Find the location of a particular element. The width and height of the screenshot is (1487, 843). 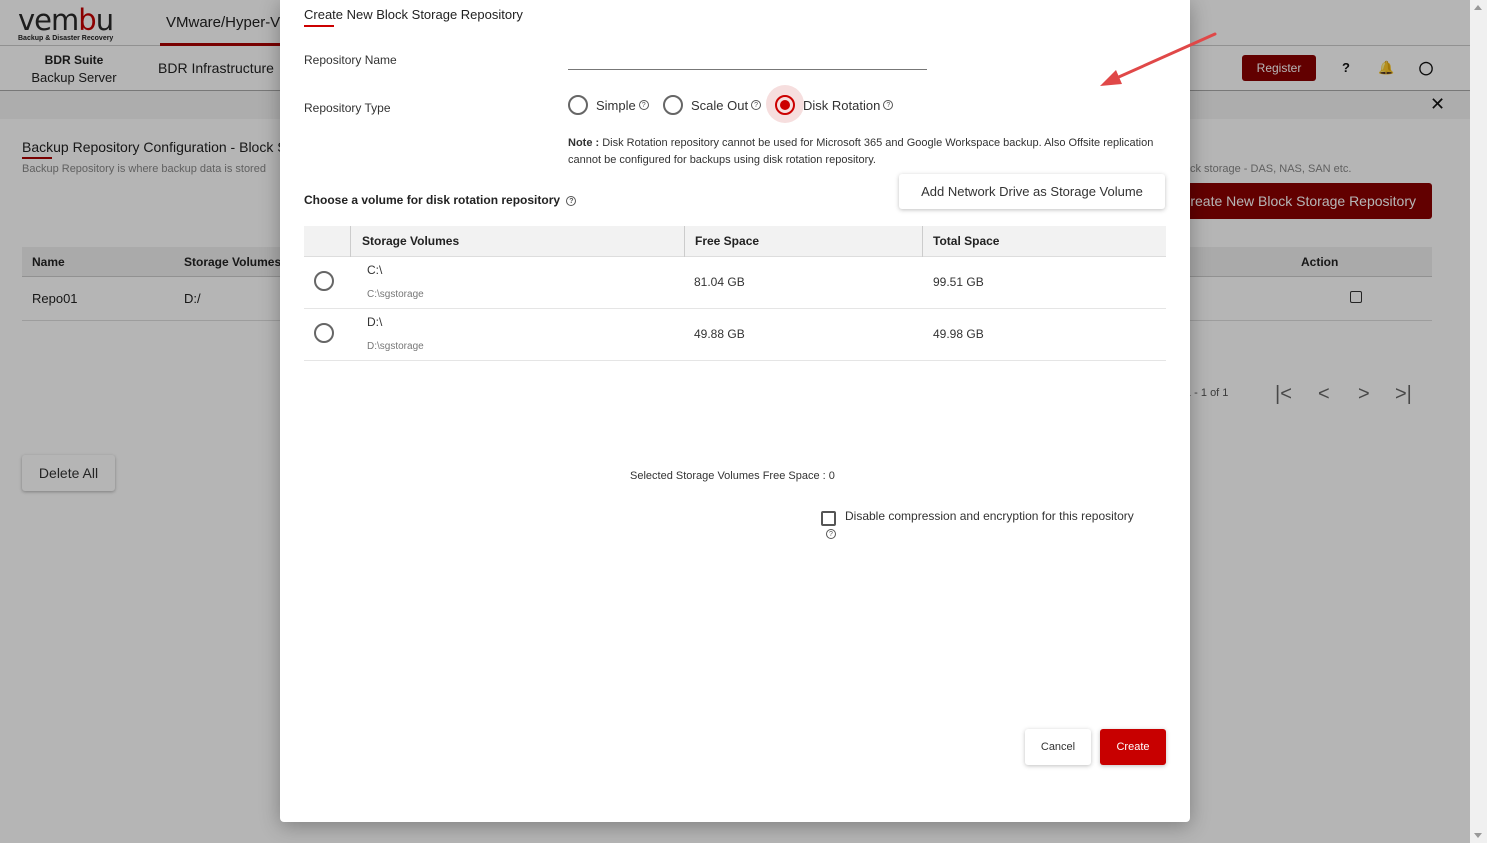

col-total-space: Total Space is located at coordinates (966, 241).